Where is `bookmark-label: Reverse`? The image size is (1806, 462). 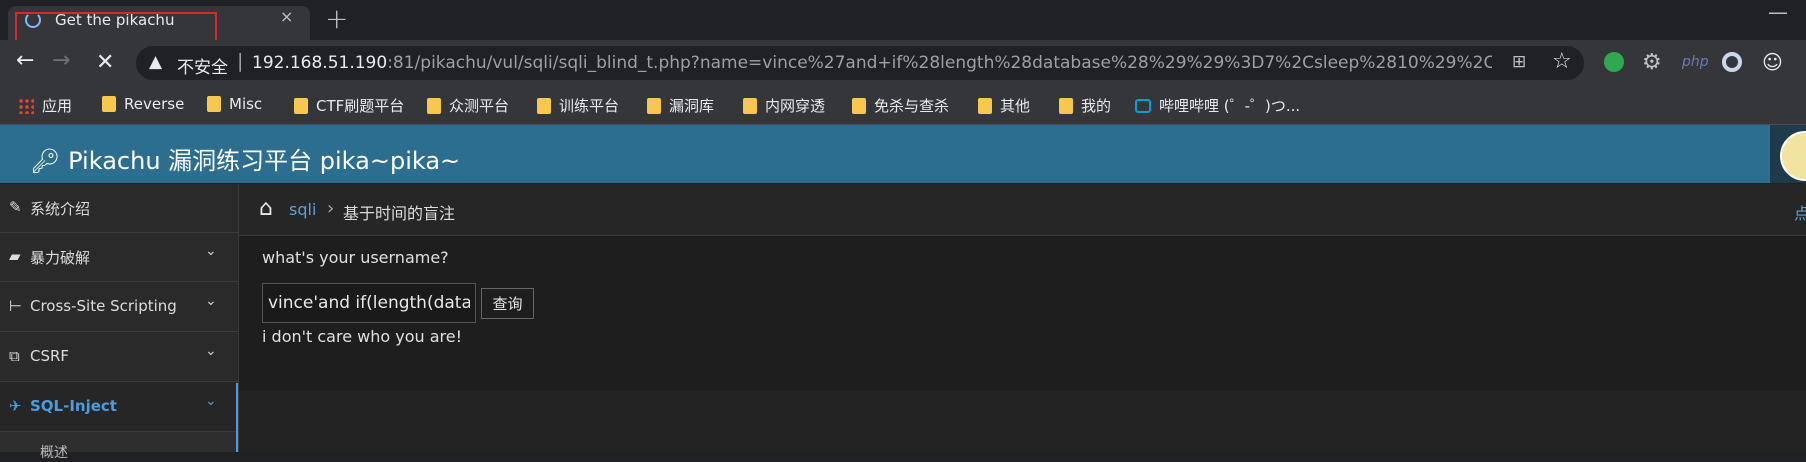 bookmark-label: Reverse is located at coordinates (154, 104).